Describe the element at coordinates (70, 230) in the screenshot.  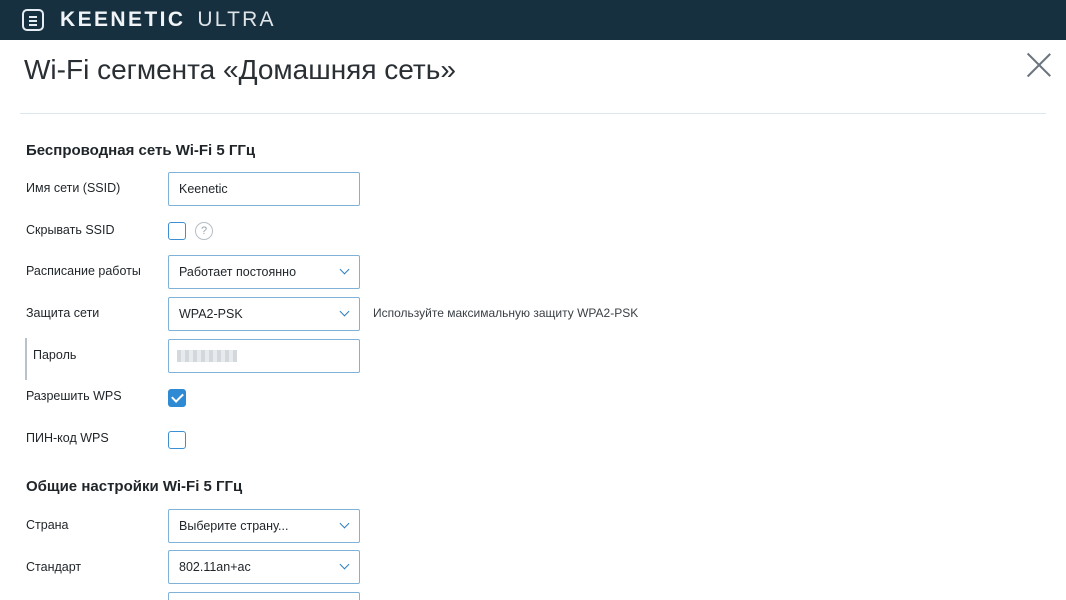
I see `hide-ssid-label: Скрывать SSID` at that location.